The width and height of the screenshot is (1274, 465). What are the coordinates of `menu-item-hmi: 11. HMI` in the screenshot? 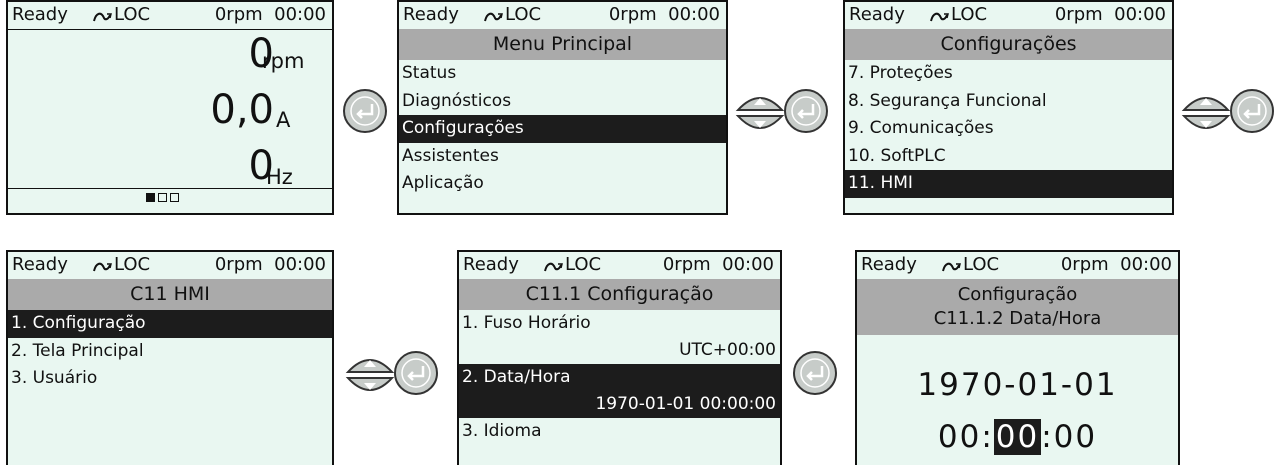 It's located at (1008, 184).